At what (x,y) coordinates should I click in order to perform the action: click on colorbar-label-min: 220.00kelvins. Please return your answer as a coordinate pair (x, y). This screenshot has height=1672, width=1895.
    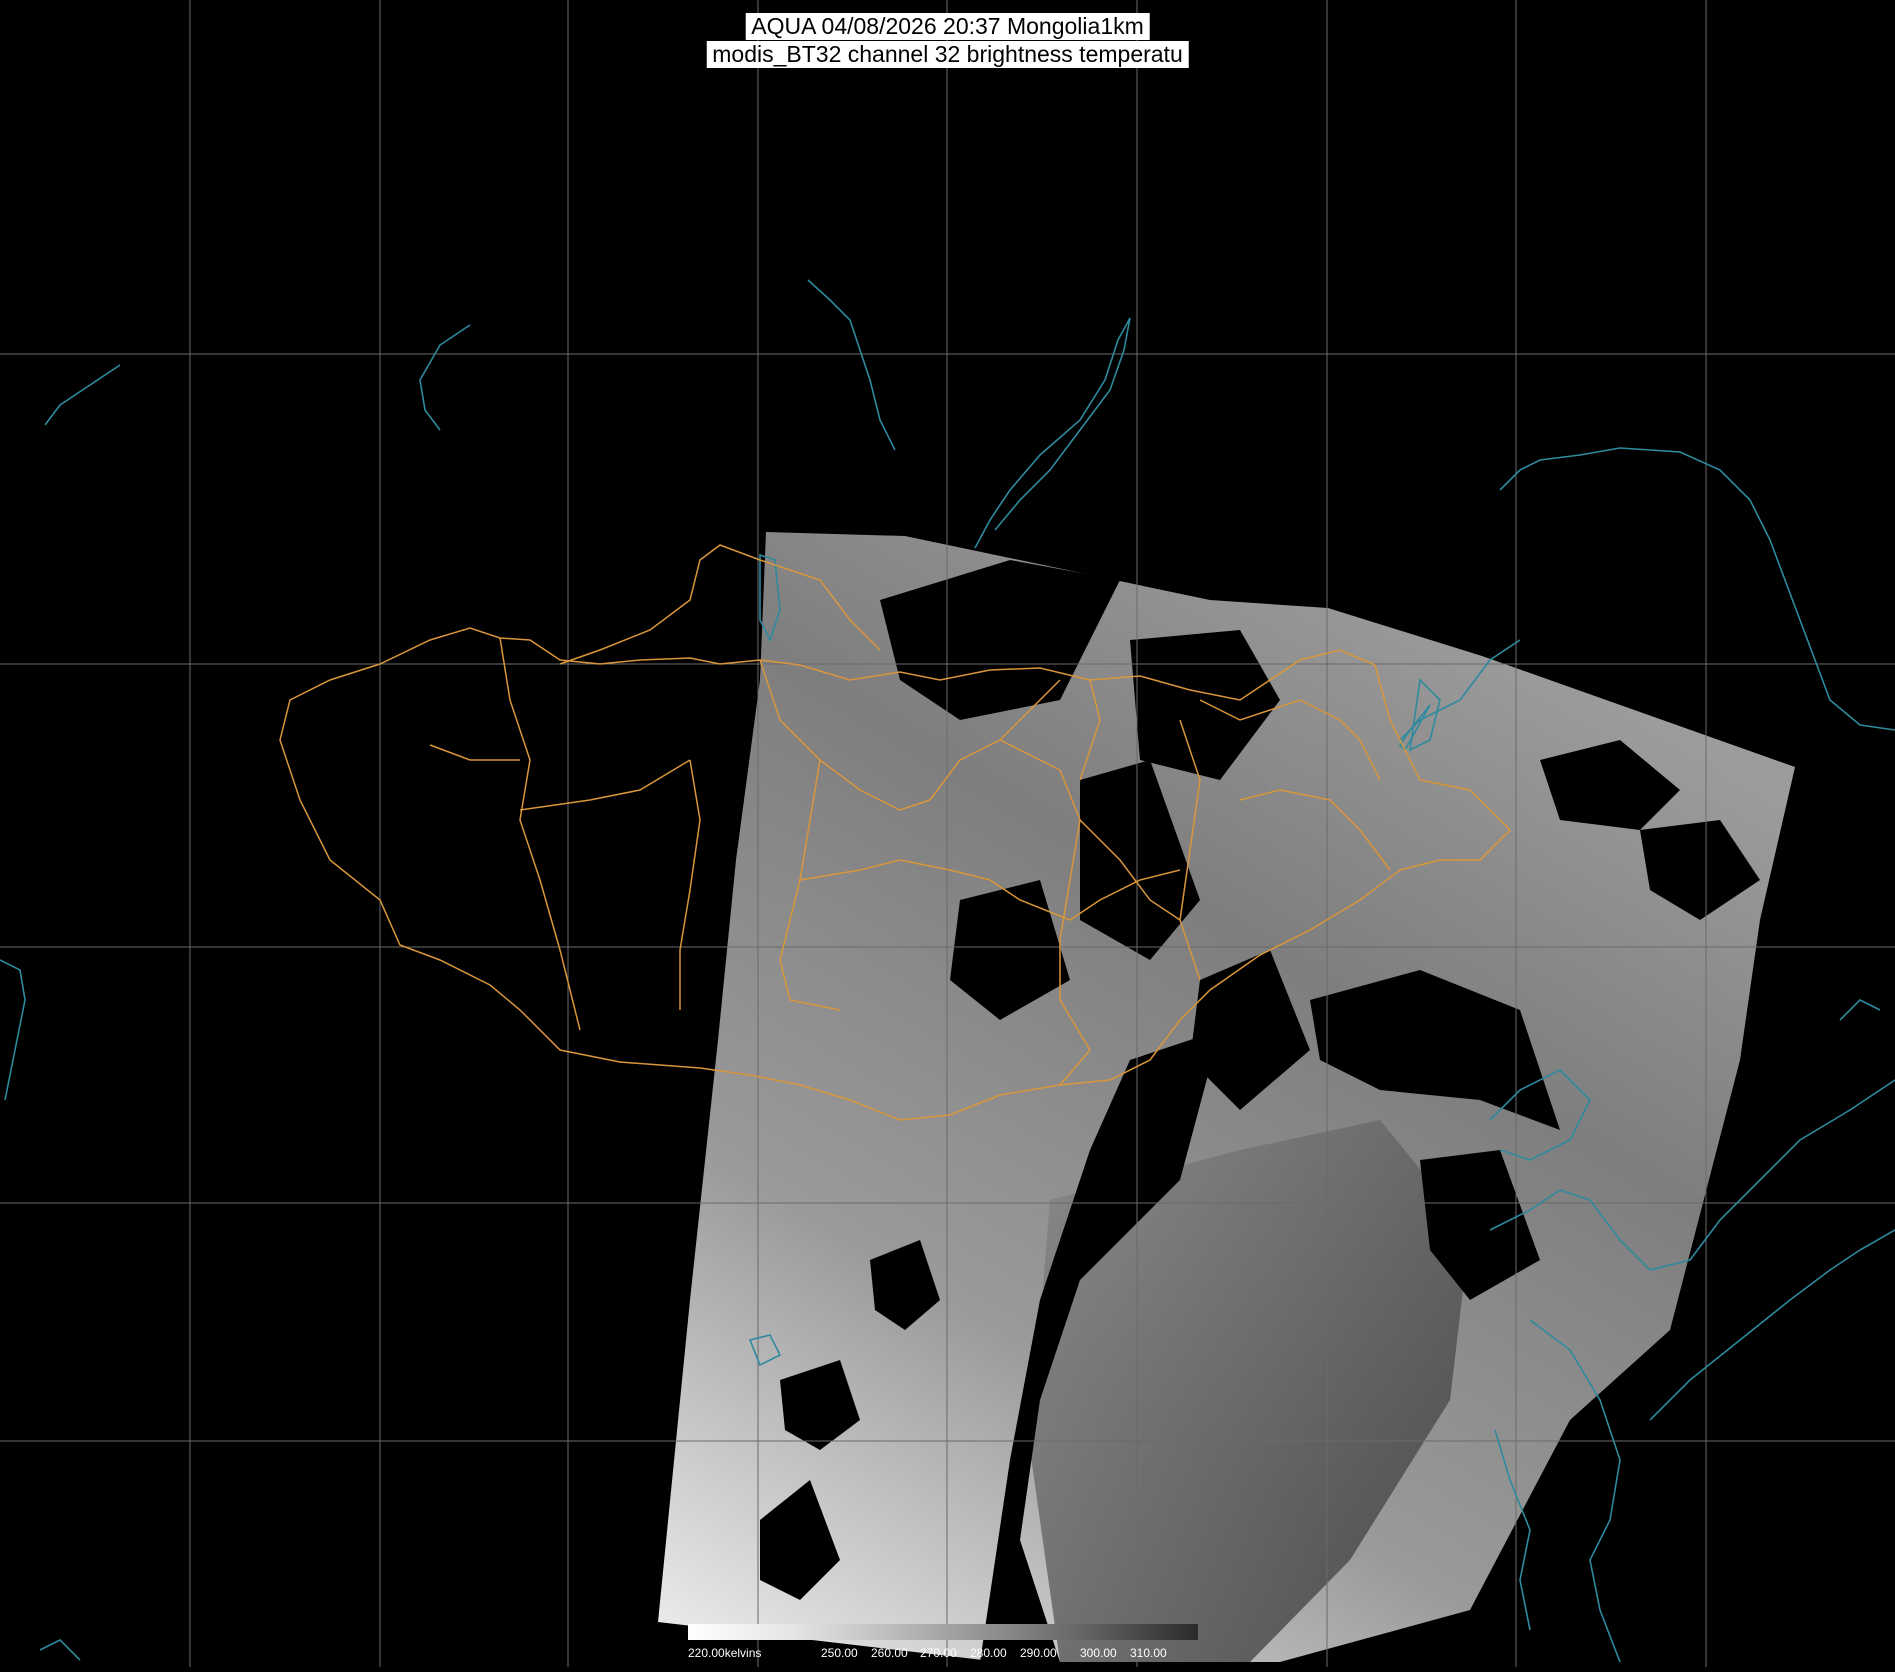
    Looking at the image, I should click on (725, 1653).